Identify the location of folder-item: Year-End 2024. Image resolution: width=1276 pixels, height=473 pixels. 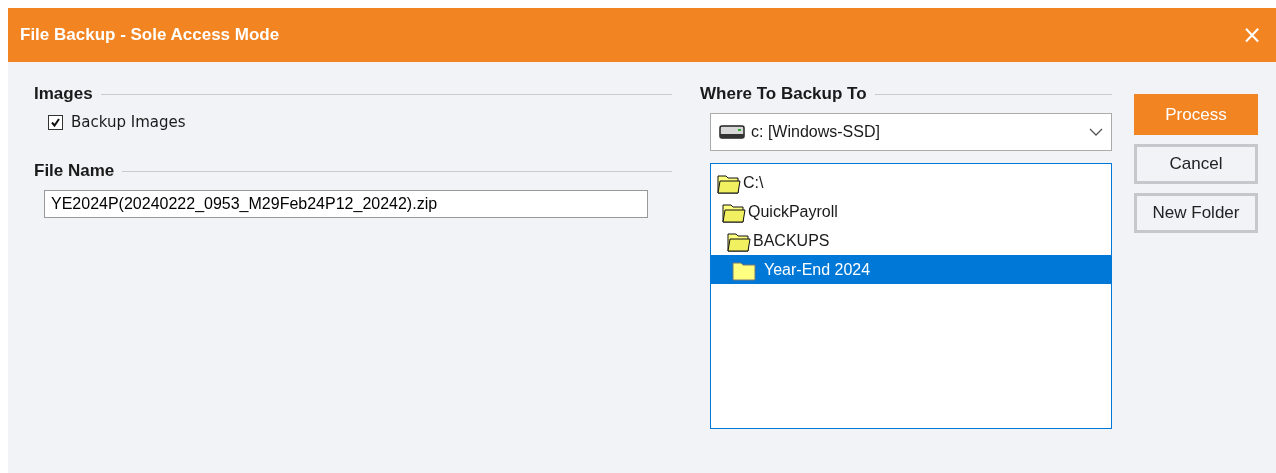
(911, 269).